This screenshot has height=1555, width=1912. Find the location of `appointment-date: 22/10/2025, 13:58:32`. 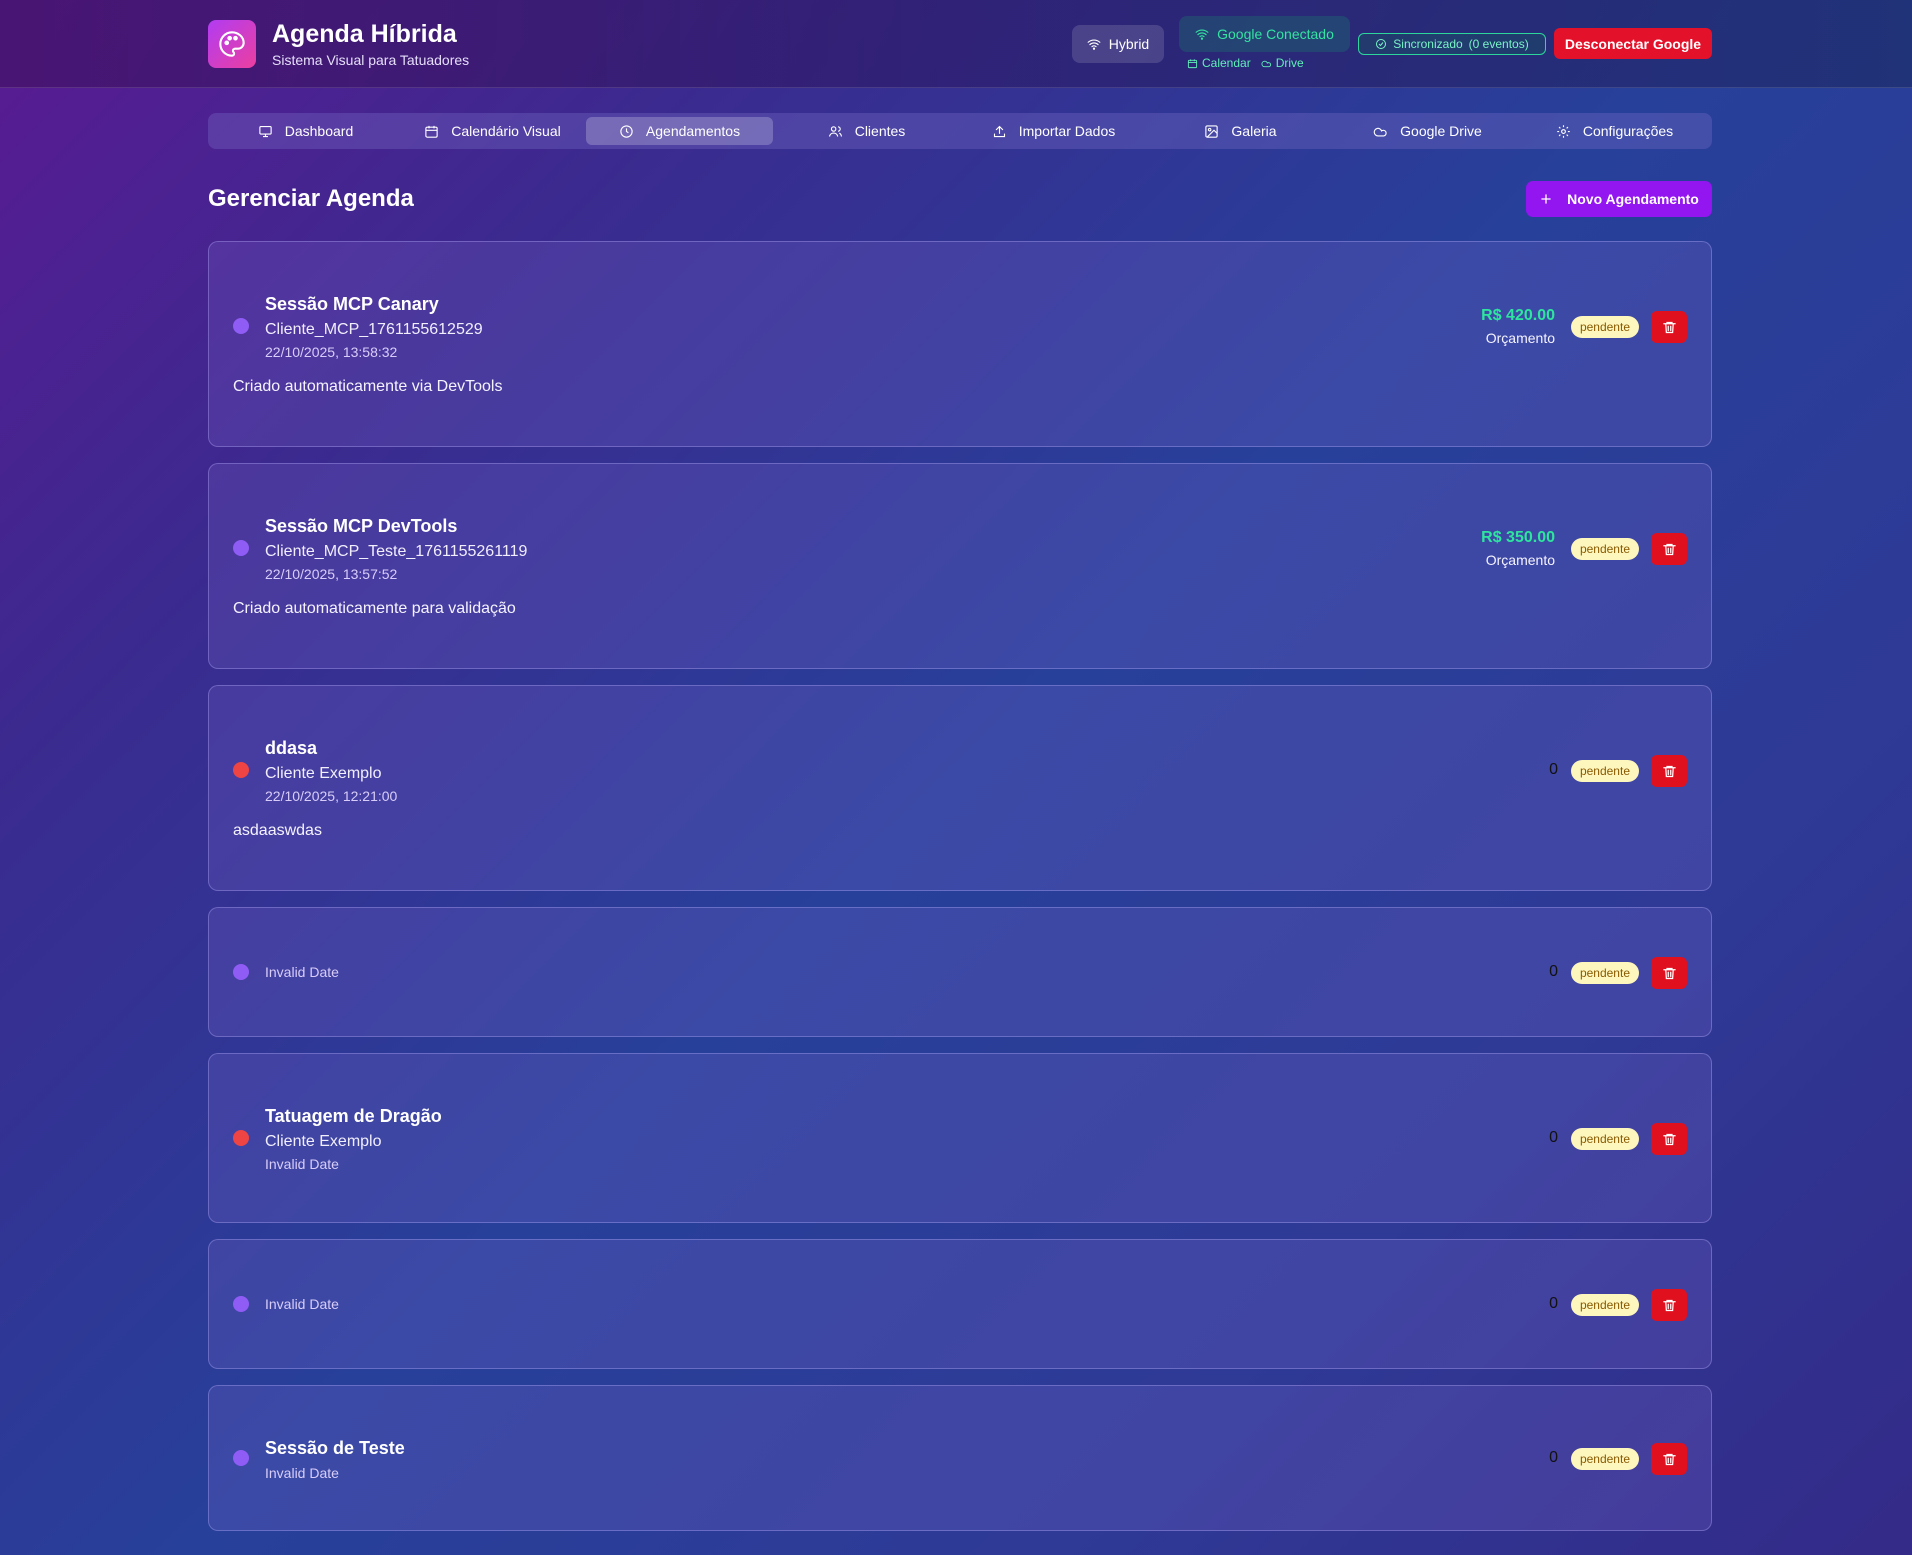

appointment-date: 22/10/2025, 13:58:32 is located at coordinates (331, 352).